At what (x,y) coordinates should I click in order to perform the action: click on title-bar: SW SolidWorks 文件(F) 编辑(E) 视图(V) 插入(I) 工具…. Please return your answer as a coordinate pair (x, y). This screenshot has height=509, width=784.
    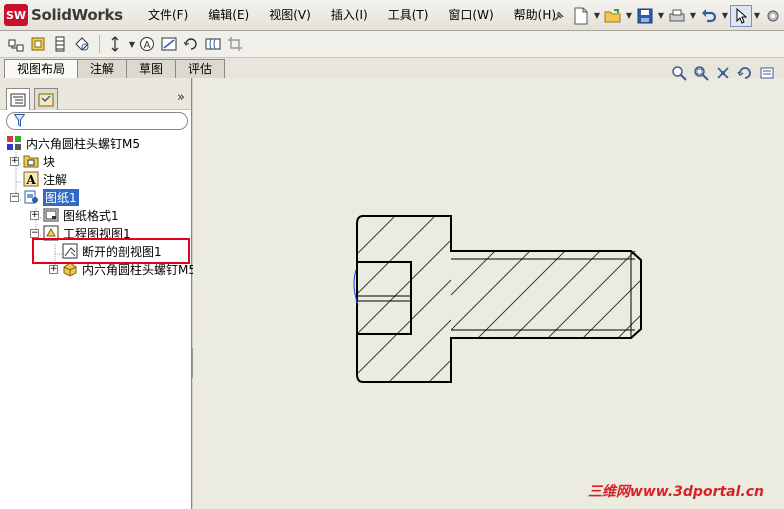
    Looking at the image, I should click on (392, 15).